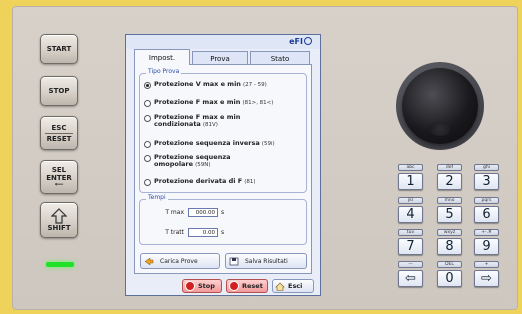 The height and width of the screenshot is (314, 522). What do you see at coordinates (207, 143) in the screenshot?
I see `option-label: Protezione sequenza inversa` at bounding box center [207, 143].